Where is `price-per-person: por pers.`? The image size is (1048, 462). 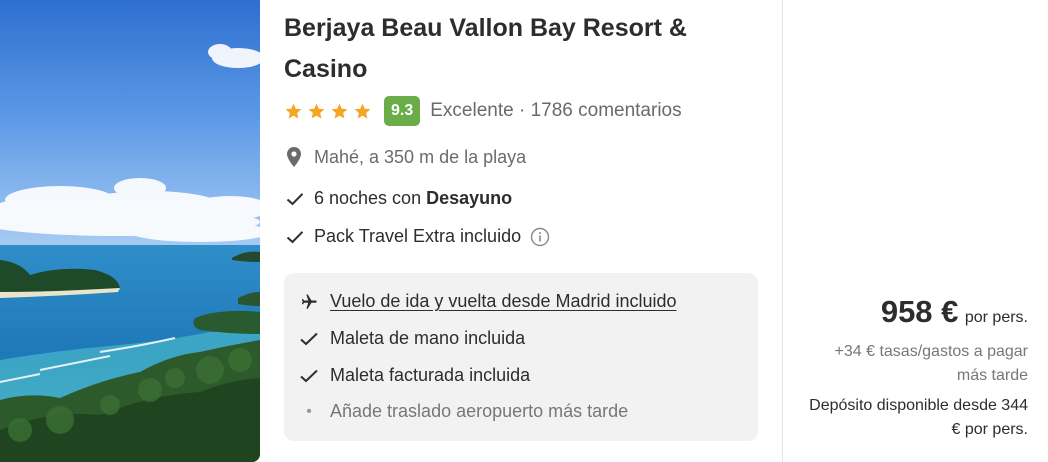
price-per-person: por pers. is located at coordinates (996, 317).